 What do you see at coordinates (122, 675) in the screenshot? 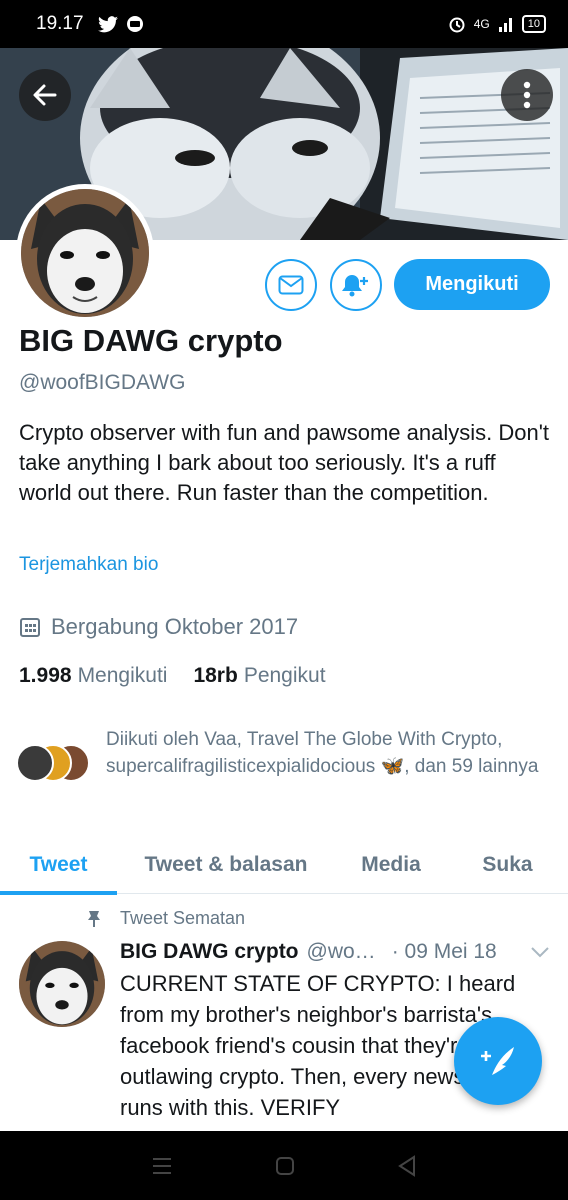
I see `following-label: Mengikuti` at bounding box center [122, 675].